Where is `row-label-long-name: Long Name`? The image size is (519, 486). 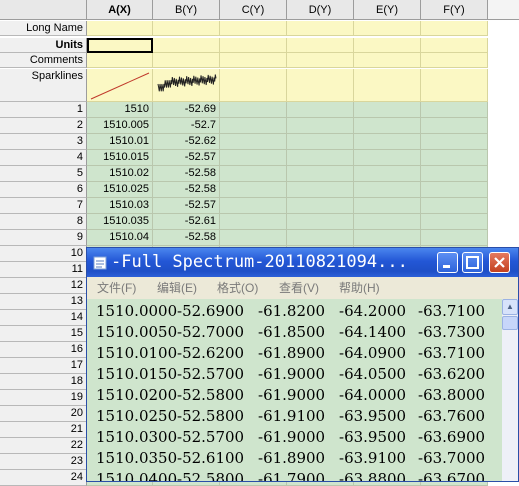
row-label-long-name: Long Name is located at coordinates (43, 28).